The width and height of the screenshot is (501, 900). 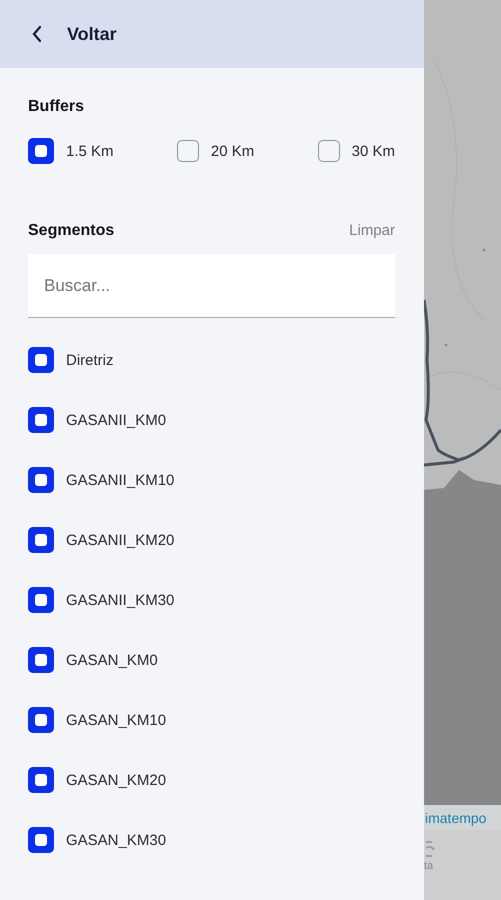 What do you see at coordinates (116, 840) in the screenshot?
I see `checkbox-label: GASAN_KM30` at bounding box center [116, 840].